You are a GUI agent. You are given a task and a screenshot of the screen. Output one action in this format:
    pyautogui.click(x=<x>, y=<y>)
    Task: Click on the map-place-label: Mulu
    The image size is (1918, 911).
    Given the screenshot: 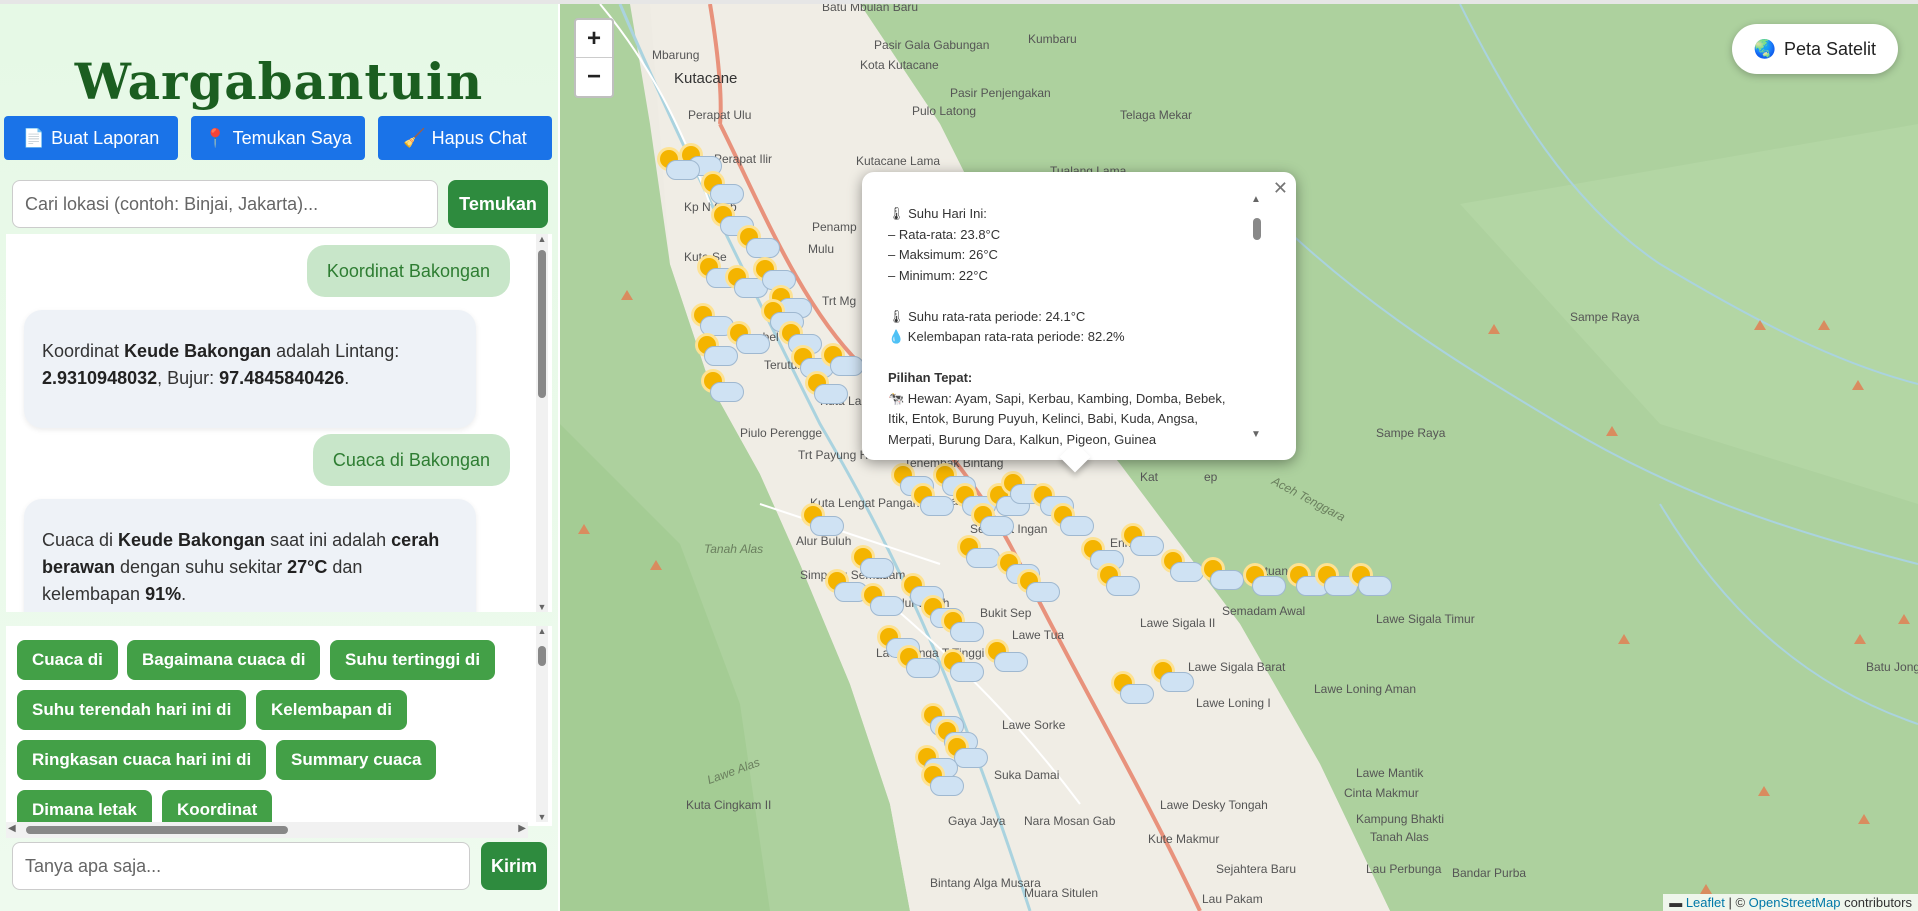 What is the action you would take?
    pyautogui.click(x=821, y=249)
    